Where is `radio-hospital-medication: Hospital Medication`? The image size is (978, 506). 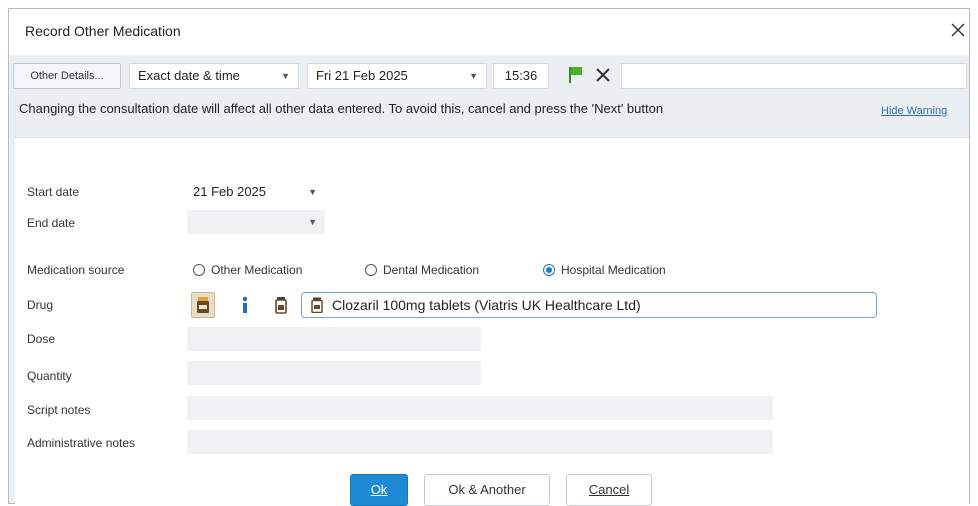
radio-hospital-medication: Hospital Medication is located at coordinates (604, 270).